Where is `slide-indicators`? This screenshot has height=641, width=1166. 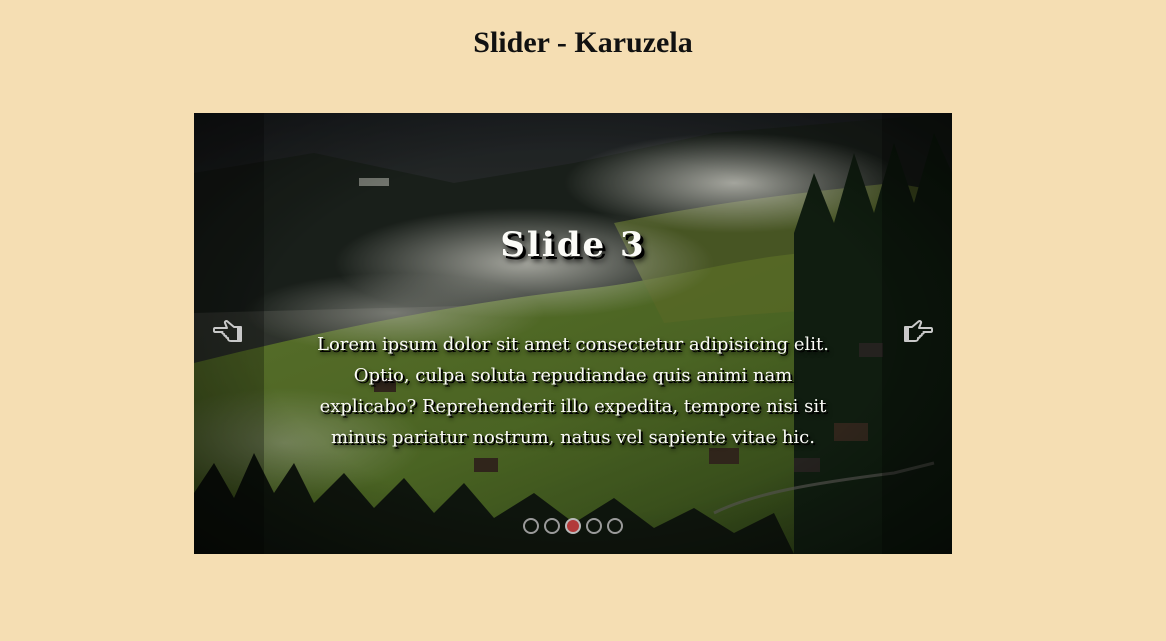
slide-indicators is located at coordinates (573, 526).